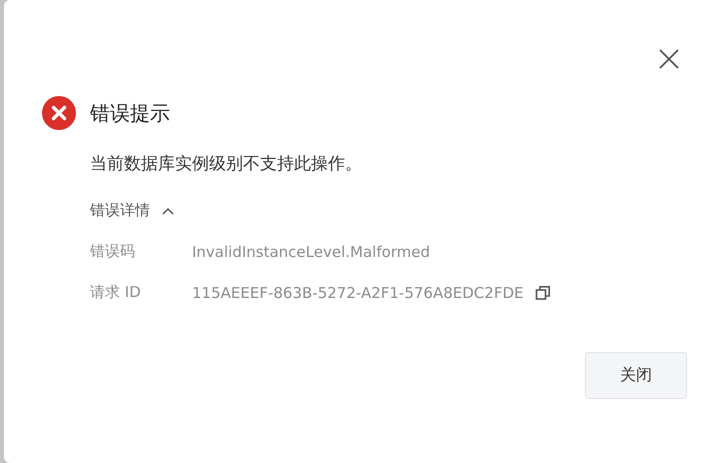 This screenshot has height=463, width=725. I want to click on caret-icon, so click(168, 210).